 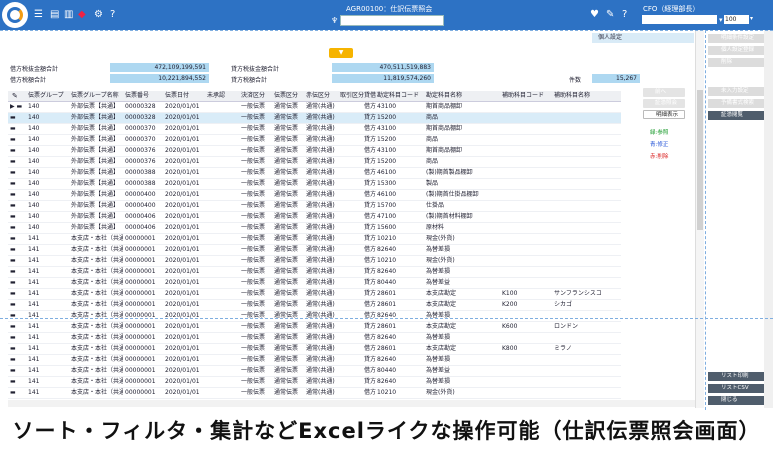 What do you see at coordinates (610, 15) in the screenshot?
I see `tag-icon: ✎` at bounding box center [610, 15].